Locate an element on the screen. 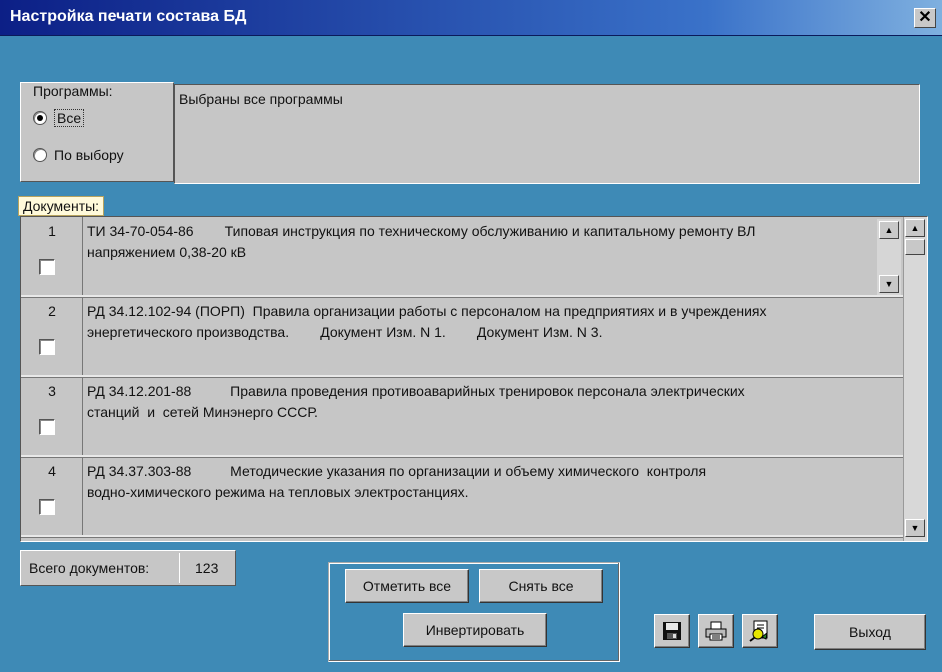 This screenshot has height=672, width=942. radio-selected-programs: По выбору is located at coordinates (78, 155).